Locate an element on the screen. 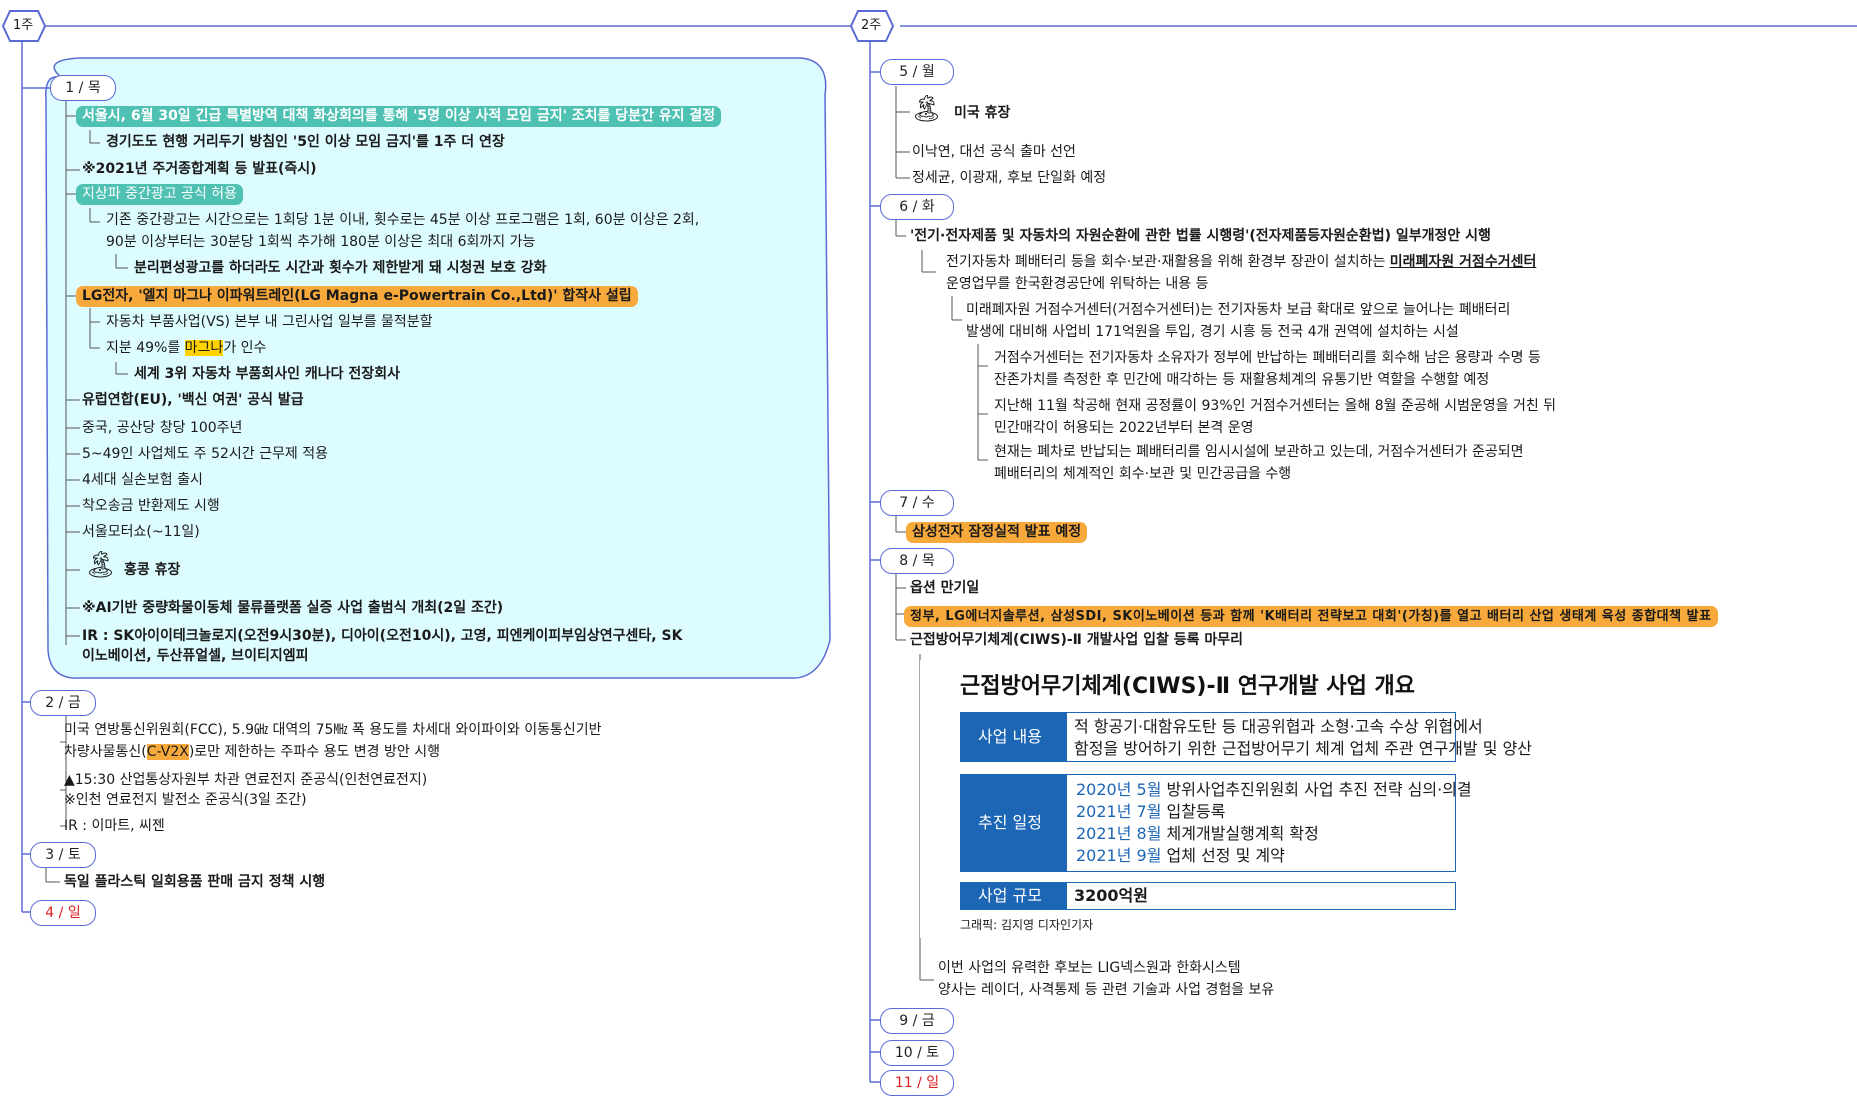 The height and width of the screenshot is (1114, 1857). thu1-item-magna-desc: 세계 3위 자동차 부품회사인 캐나다 전장회사 is located at coordinates (267, 374).